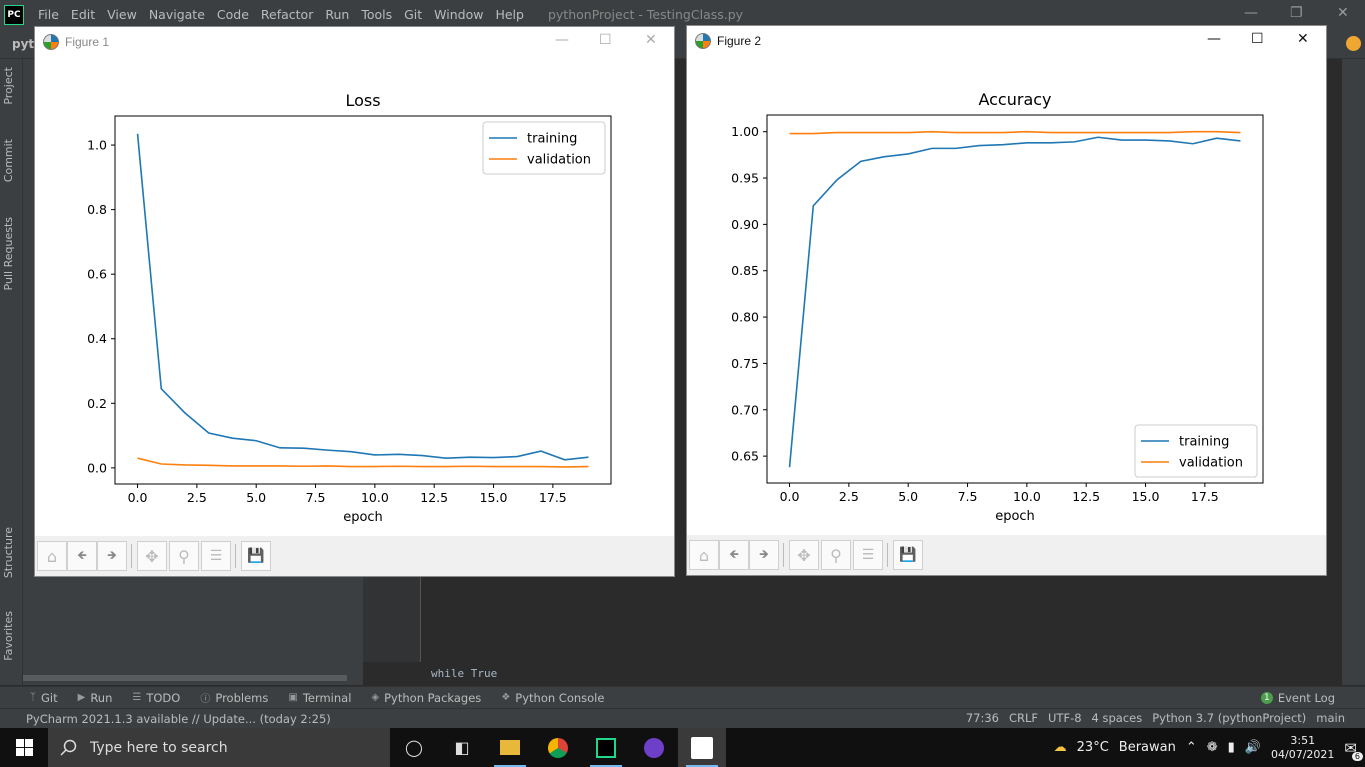 This screenshot has height=767, width=1365. What do you see at coordinates (510, 747) in the screenshot?
I see `file-explorer-icon` at bounding box center [510, 747].